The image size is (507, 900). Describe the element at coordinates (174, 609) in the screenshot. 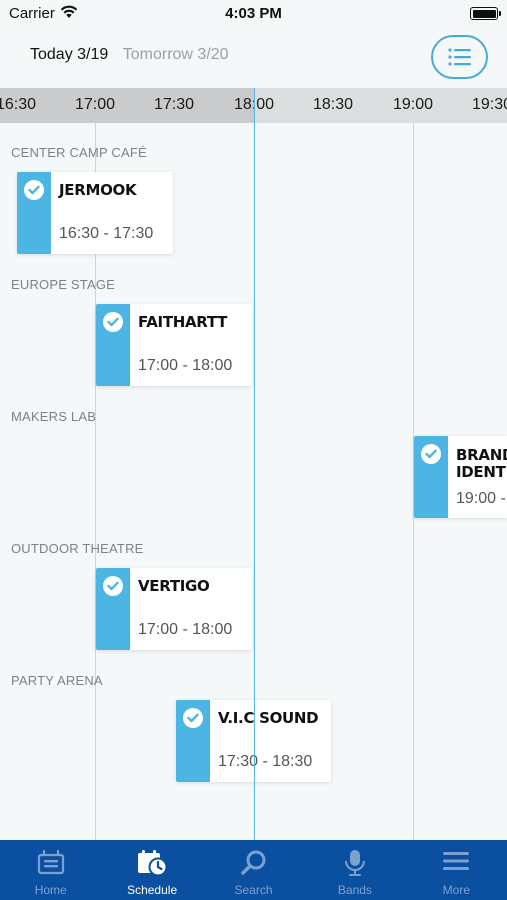

I see `event-card: VERTIGO 17:00 - 18:00` at that location.